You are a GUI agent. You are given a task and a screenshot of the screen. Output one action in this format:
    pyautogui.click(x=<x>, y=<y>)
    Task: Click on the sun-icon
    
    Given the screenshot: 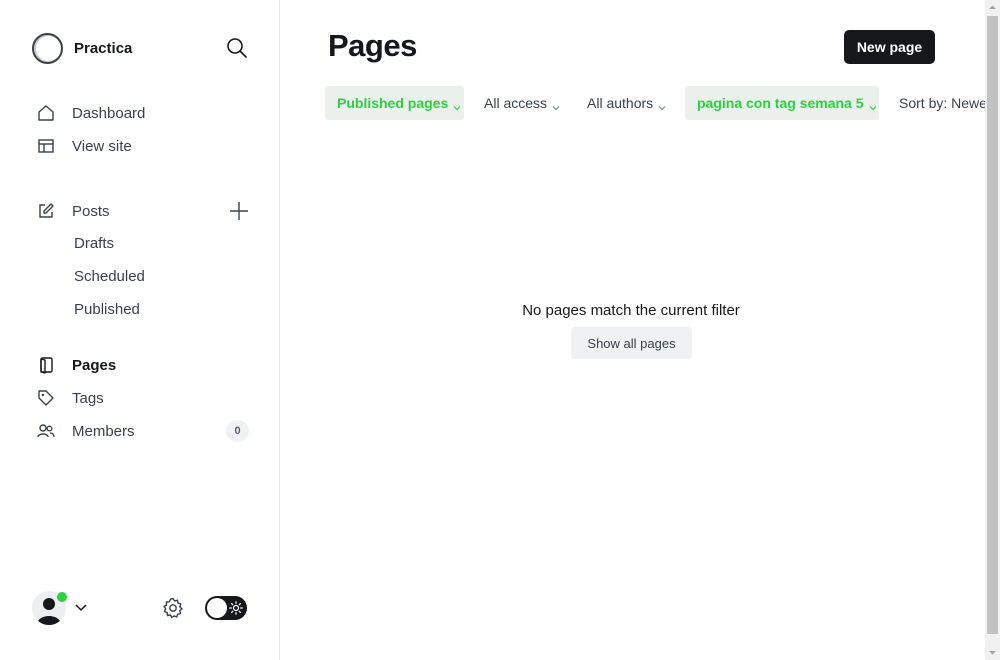 What is the action you would take?
    pyautogui.click(x=236, y=608)
    